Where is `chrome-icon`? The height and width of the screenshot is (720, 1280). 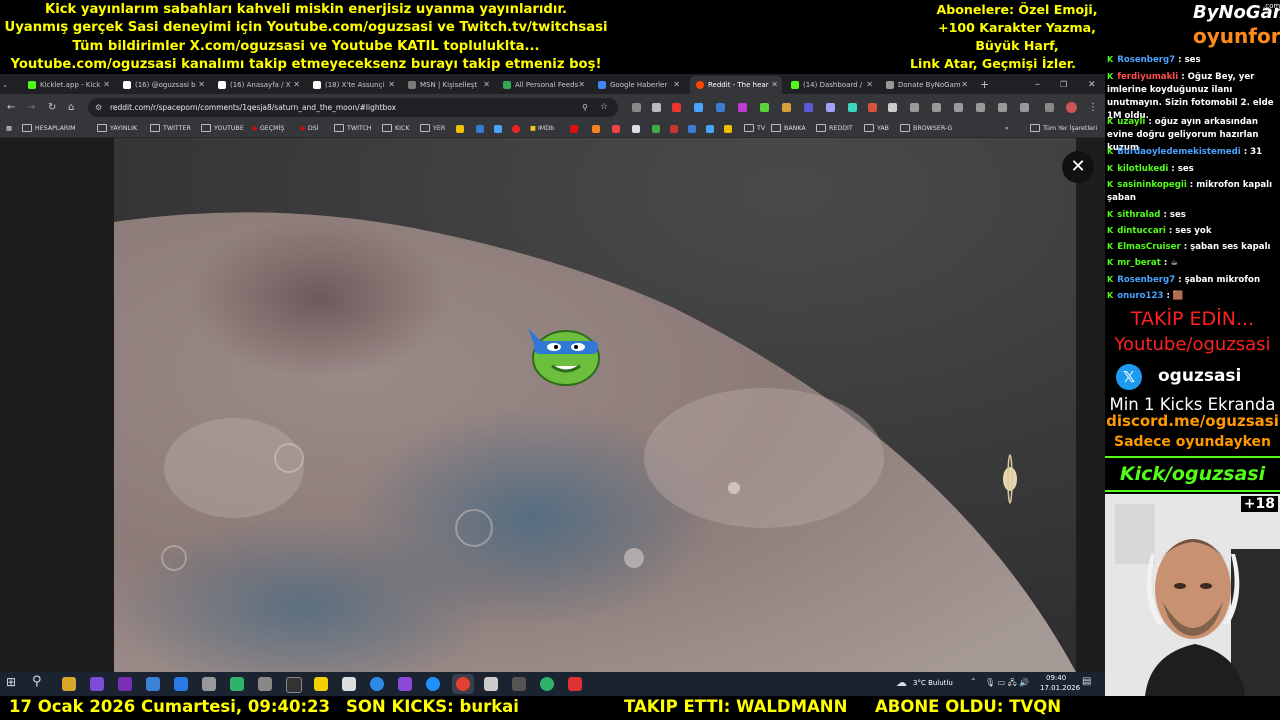
chrome-icon is located at coordinates (463, 684).